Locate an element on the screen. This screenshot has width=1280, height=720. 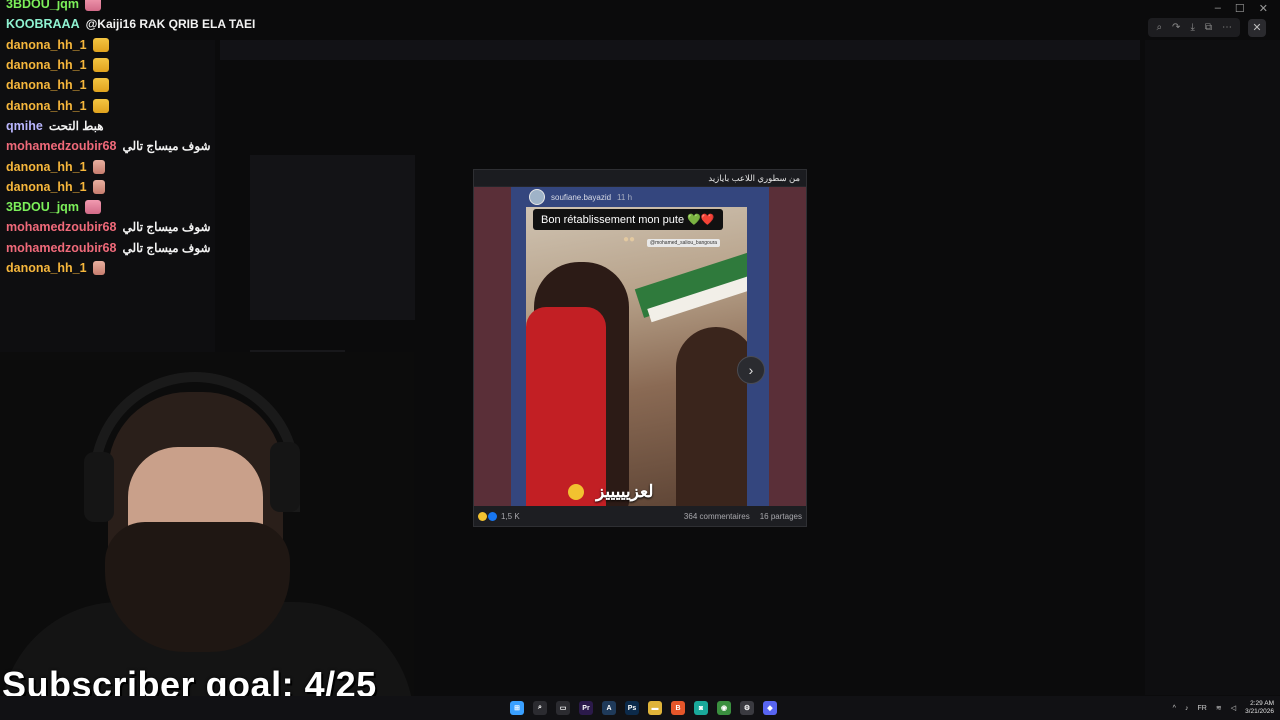
clock: 2:29 AM 3/21/2026 is located at coordinates (1259, 708).